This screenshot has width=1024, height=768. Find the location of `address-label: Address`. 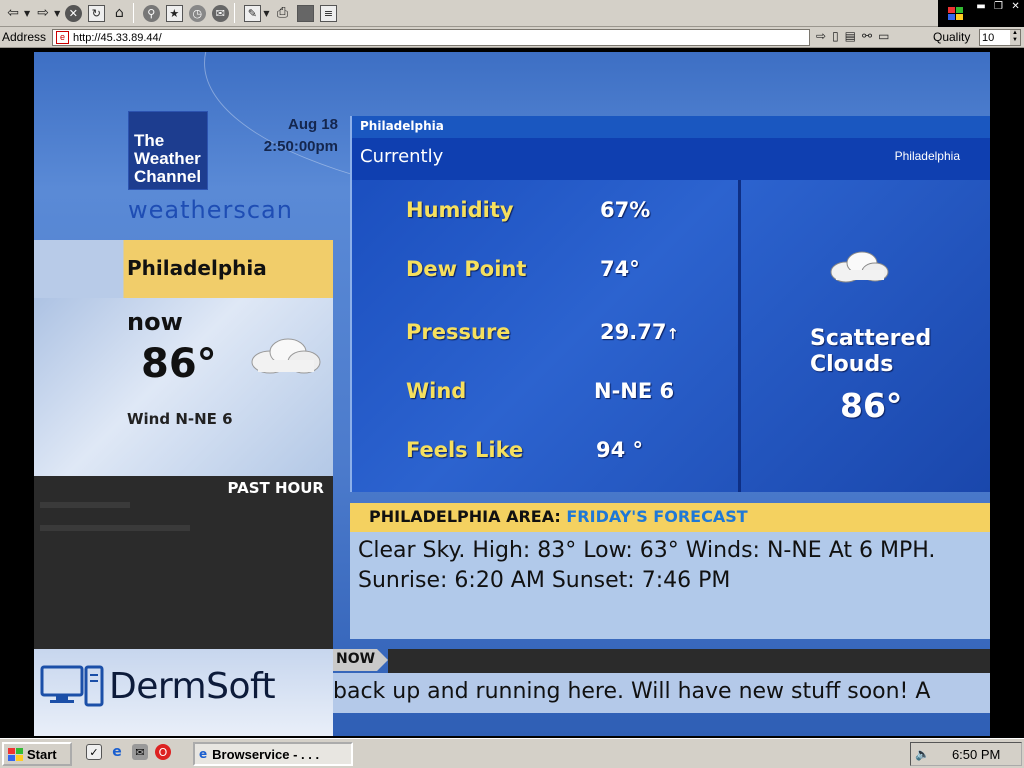

address-label: Address is located at coordinates (24, 37).